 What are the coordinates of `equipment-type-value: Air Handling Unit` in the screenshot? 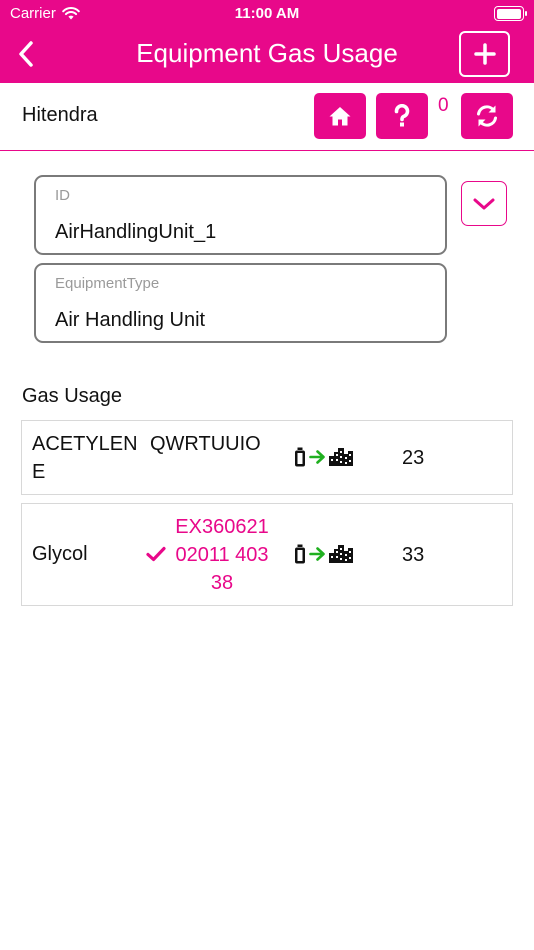 It's located at (130, 320).